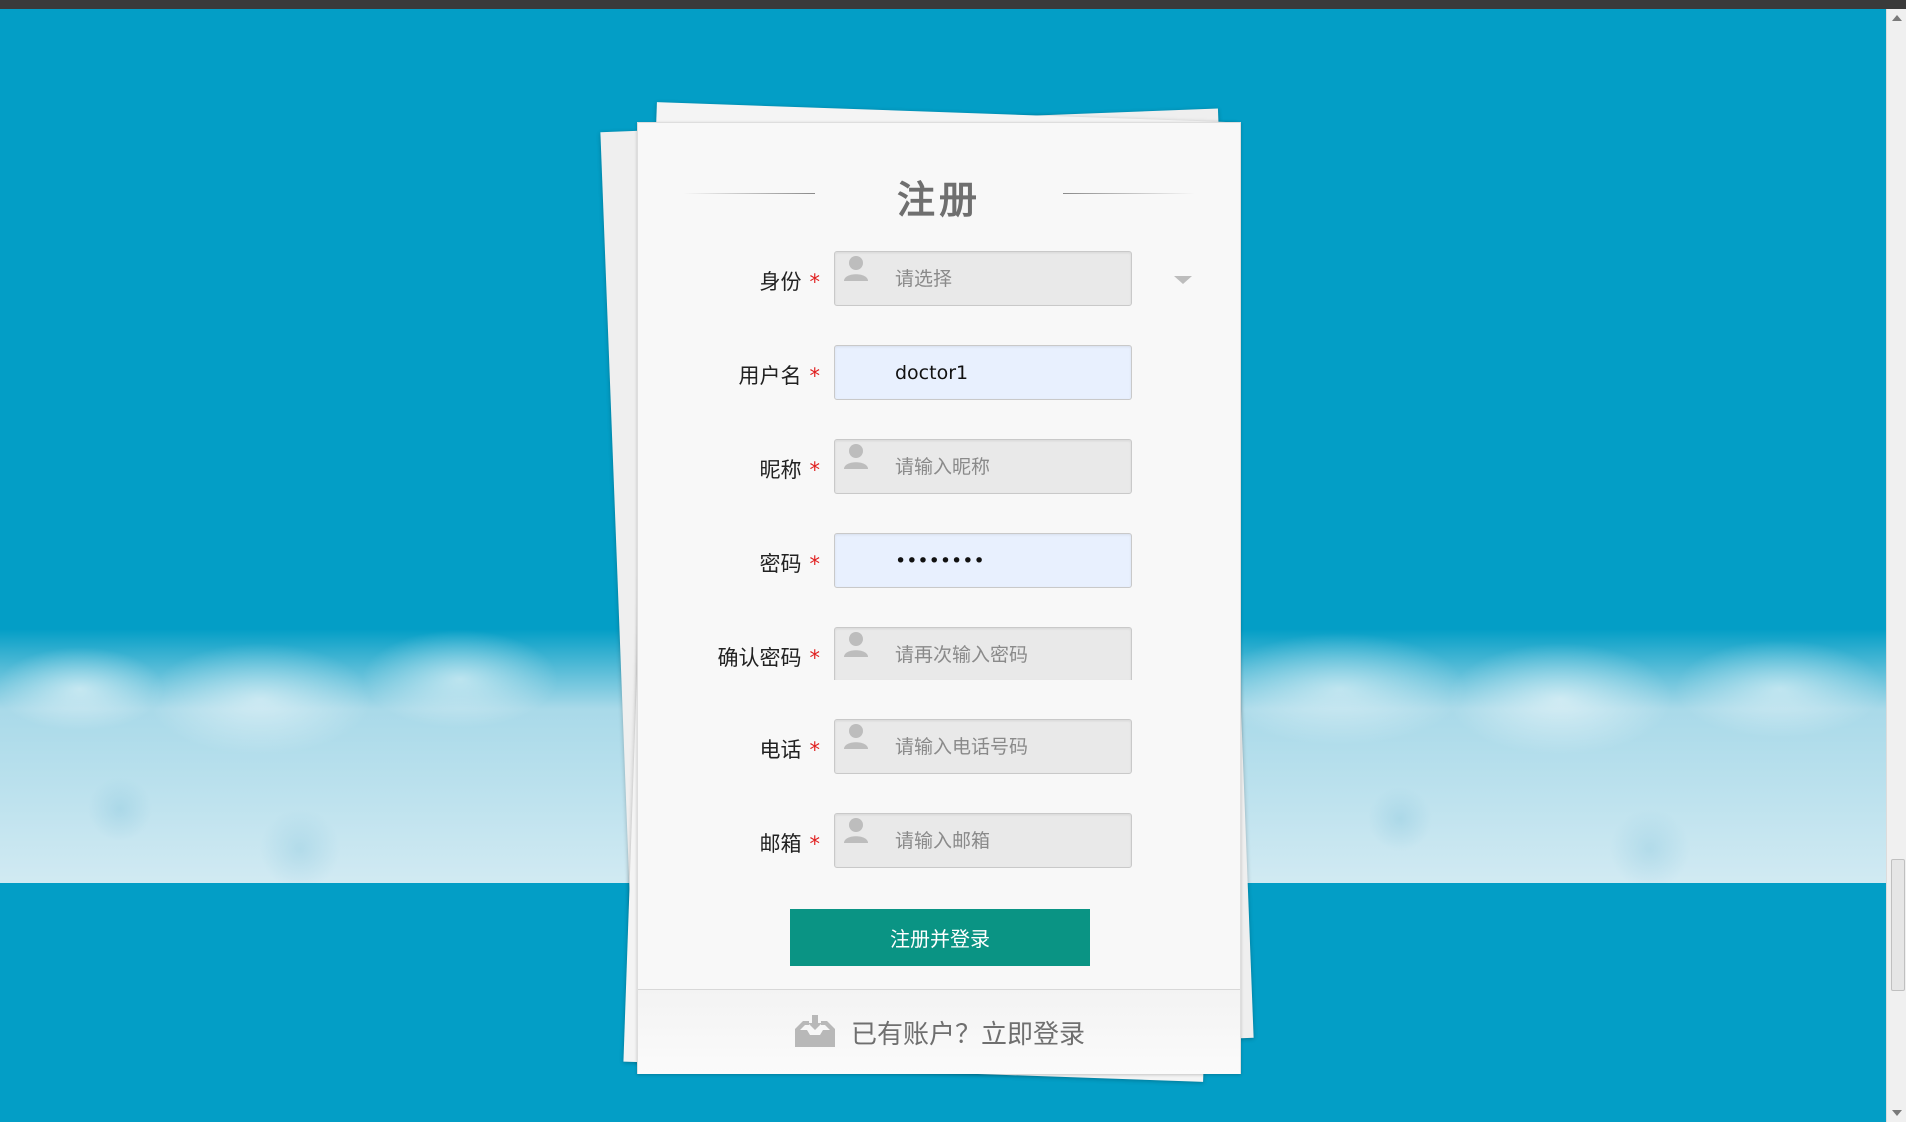  I want to click on email-label: 邮箱 *, so click(790, 844).